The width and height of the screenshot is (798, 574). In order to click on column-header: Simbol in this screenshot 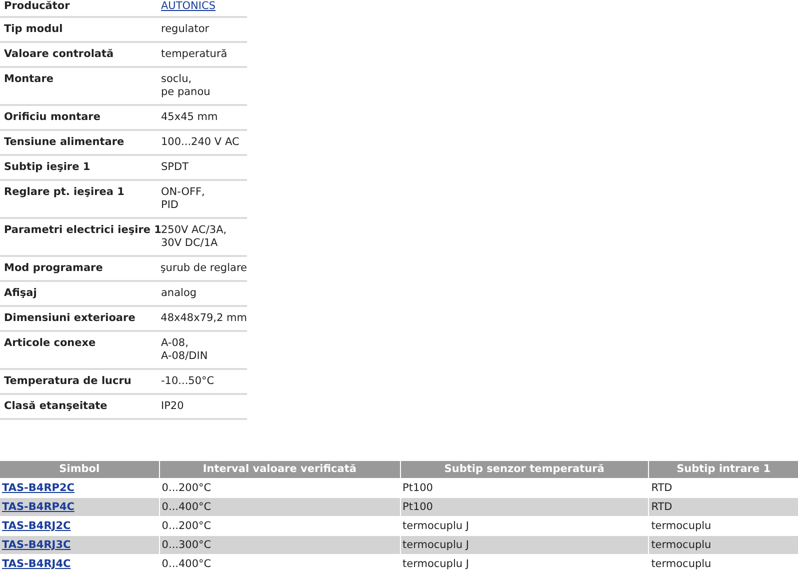, I will do `click(79, 469)`.